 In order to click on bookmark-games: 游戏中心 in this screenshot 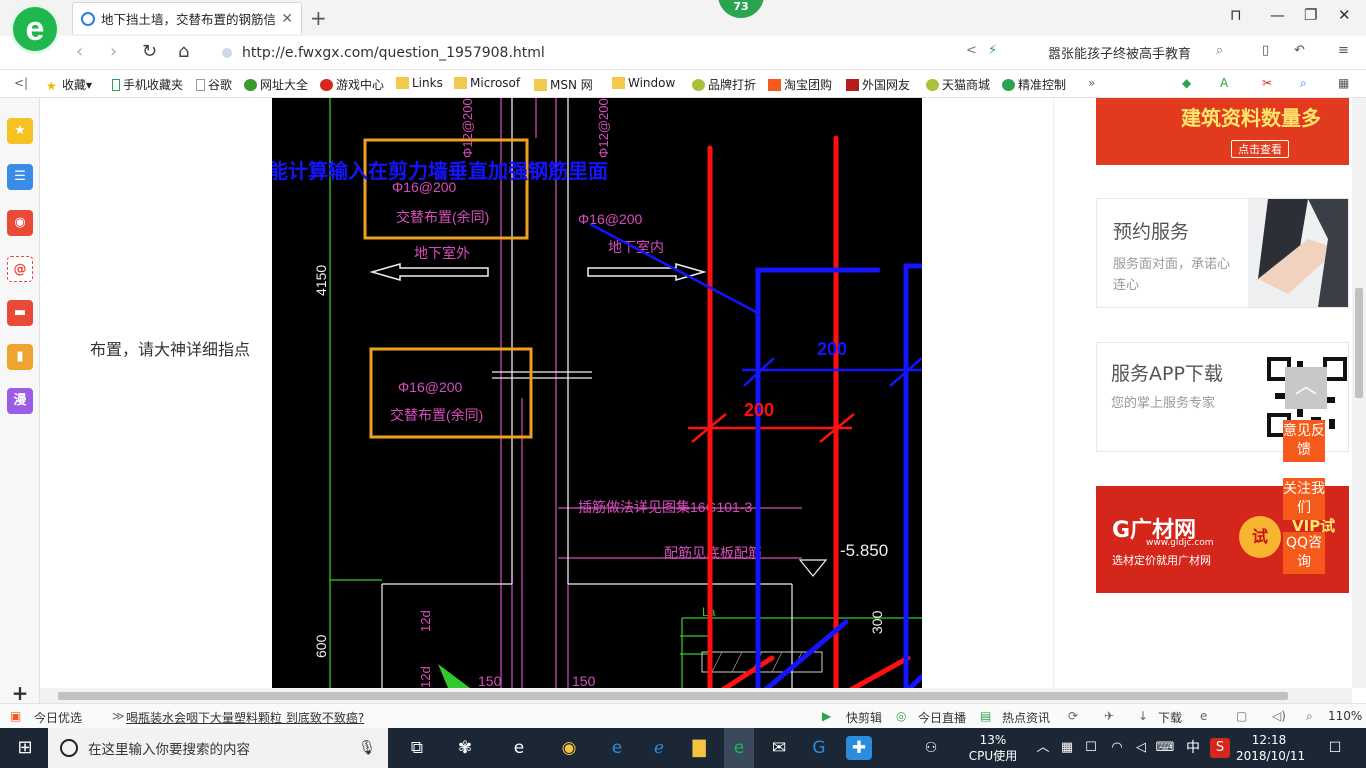, I will do `click(352, 84)`.